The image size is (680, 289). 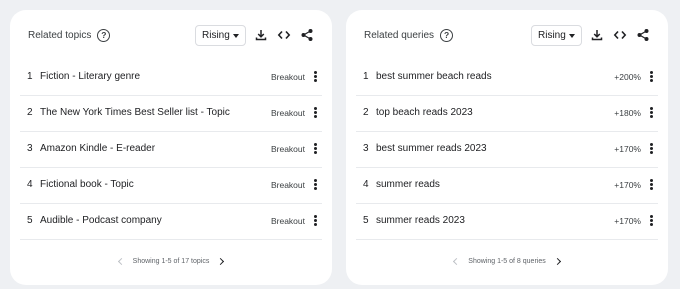 I want to click on item-value: +180%, so click(x=627, y=113).